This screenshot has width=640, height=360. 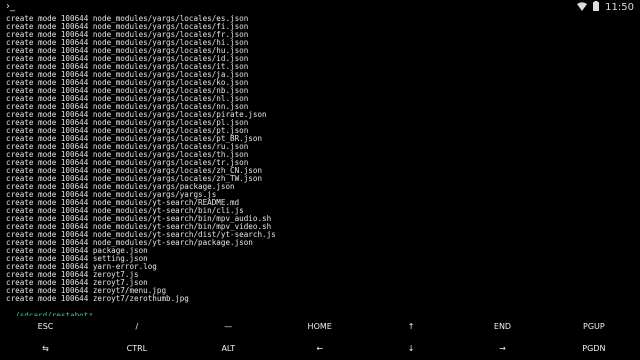 I want to click on key-up: ↑, so click(x=411, y=327).